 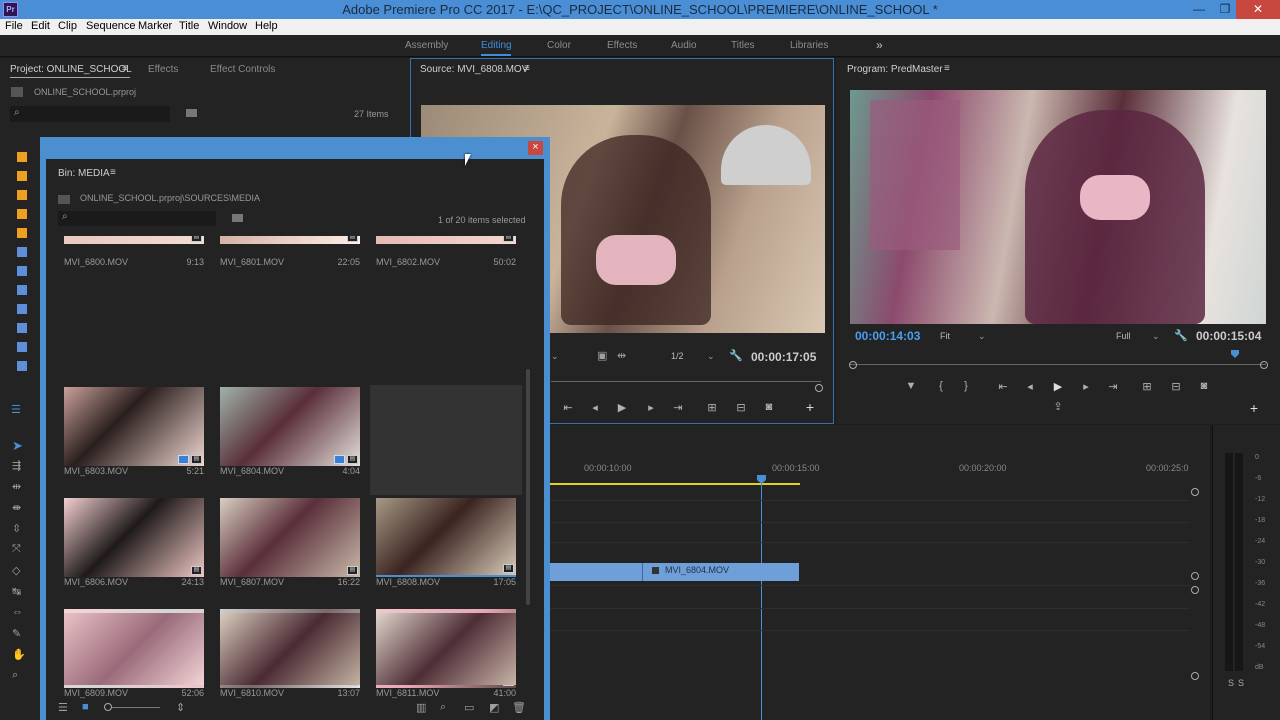 I want to click on program-scrubber, so click(x=1058, y=364).